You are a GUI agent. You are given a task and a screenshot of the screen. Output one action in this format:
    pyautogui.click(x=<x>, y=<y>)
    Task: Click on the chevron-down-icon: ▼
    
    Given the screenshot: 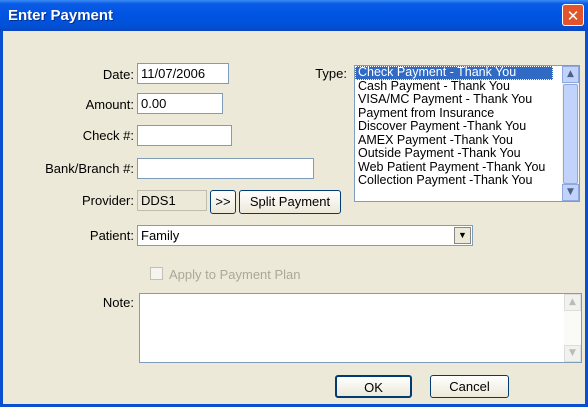 What is the action you would take?
    pyautogui.click(x=462, y=235)
    